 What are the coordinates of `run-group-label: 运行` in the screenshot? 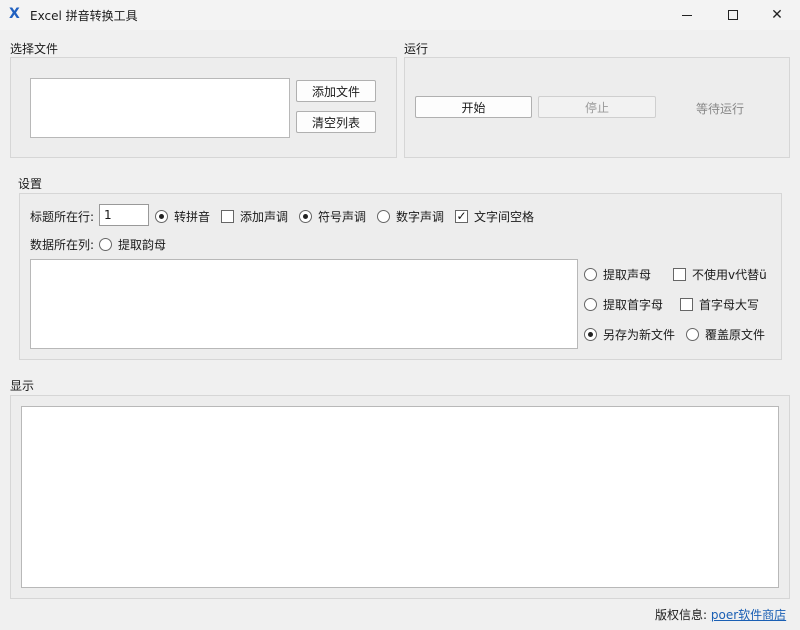 It's located at (416, 49).